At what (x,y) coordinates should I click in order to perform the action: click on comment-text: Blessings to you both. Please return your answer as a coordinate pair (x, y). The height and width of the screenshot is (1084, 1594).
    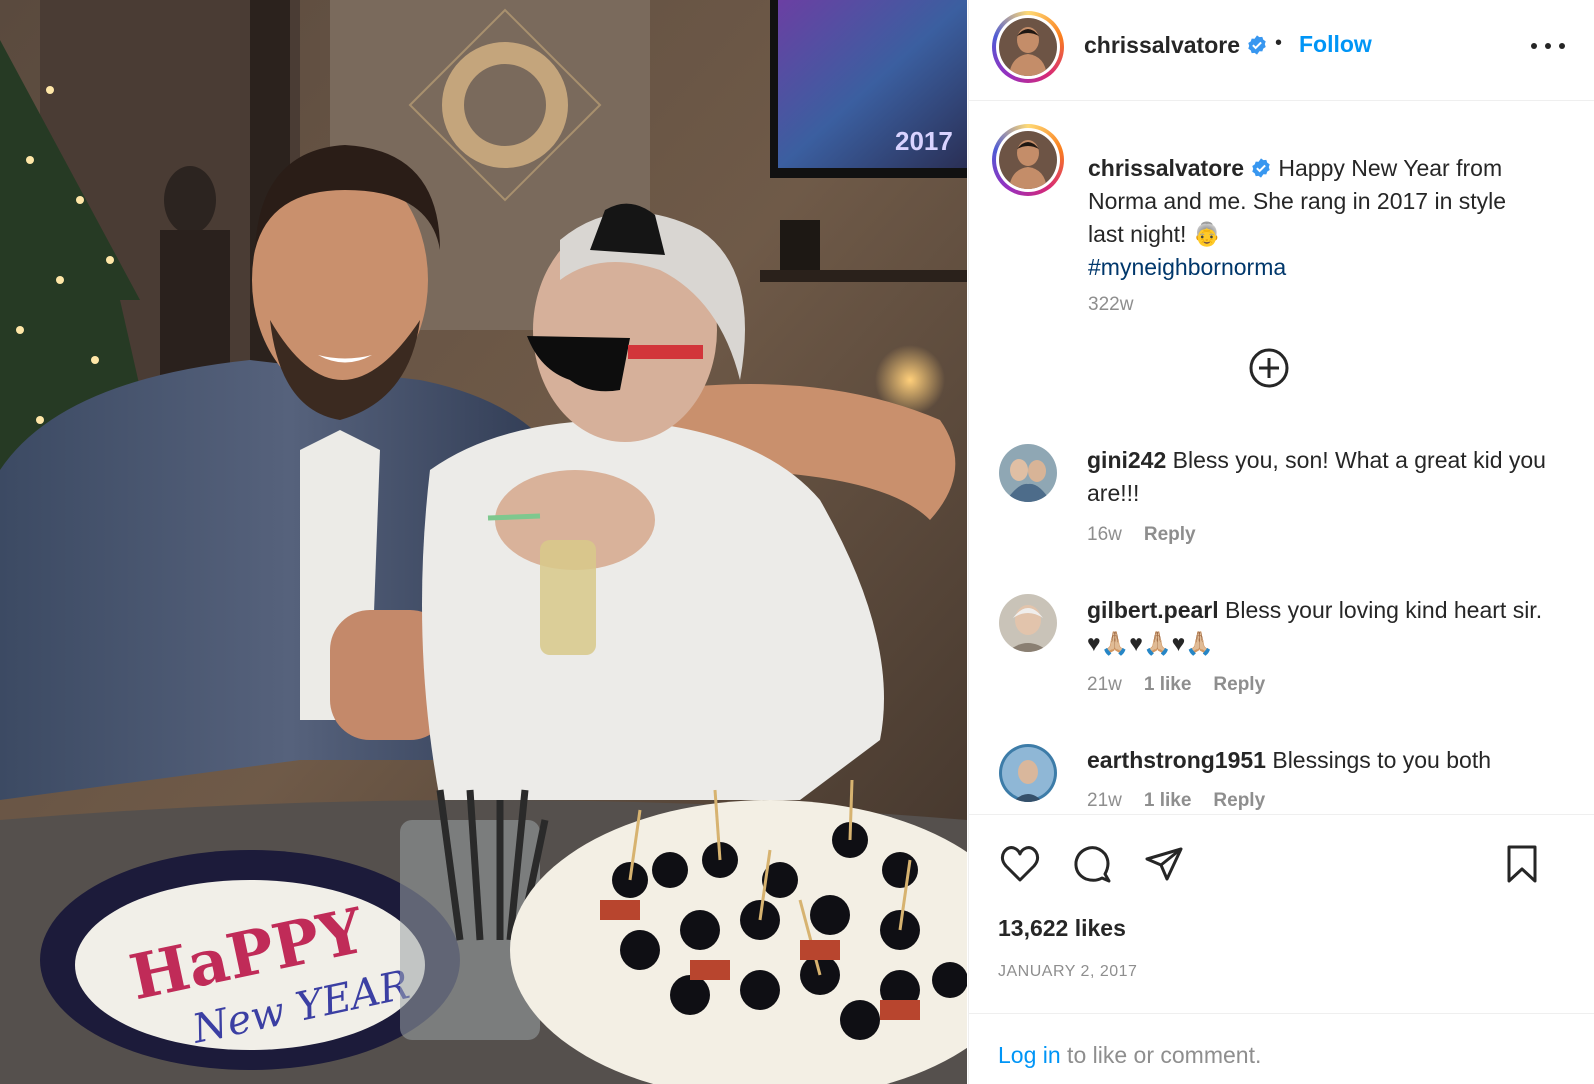
    Looking at the image, I should click on (1381, 760).